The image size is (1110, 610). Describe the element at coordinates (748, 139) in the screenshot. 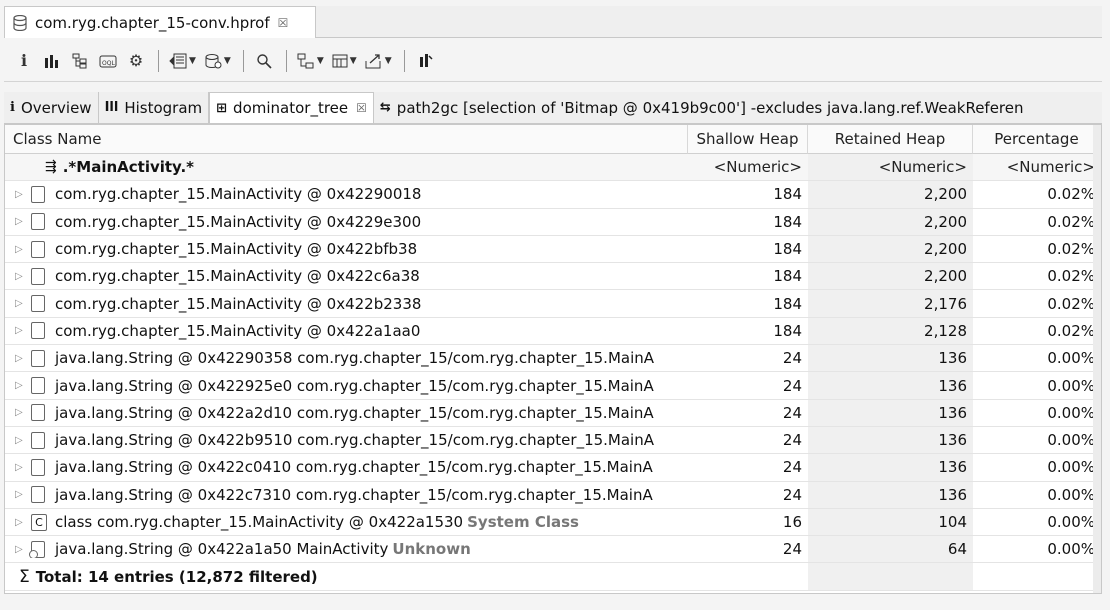

I see `column-header-shallow-heap: Shallow Heap` at that location.